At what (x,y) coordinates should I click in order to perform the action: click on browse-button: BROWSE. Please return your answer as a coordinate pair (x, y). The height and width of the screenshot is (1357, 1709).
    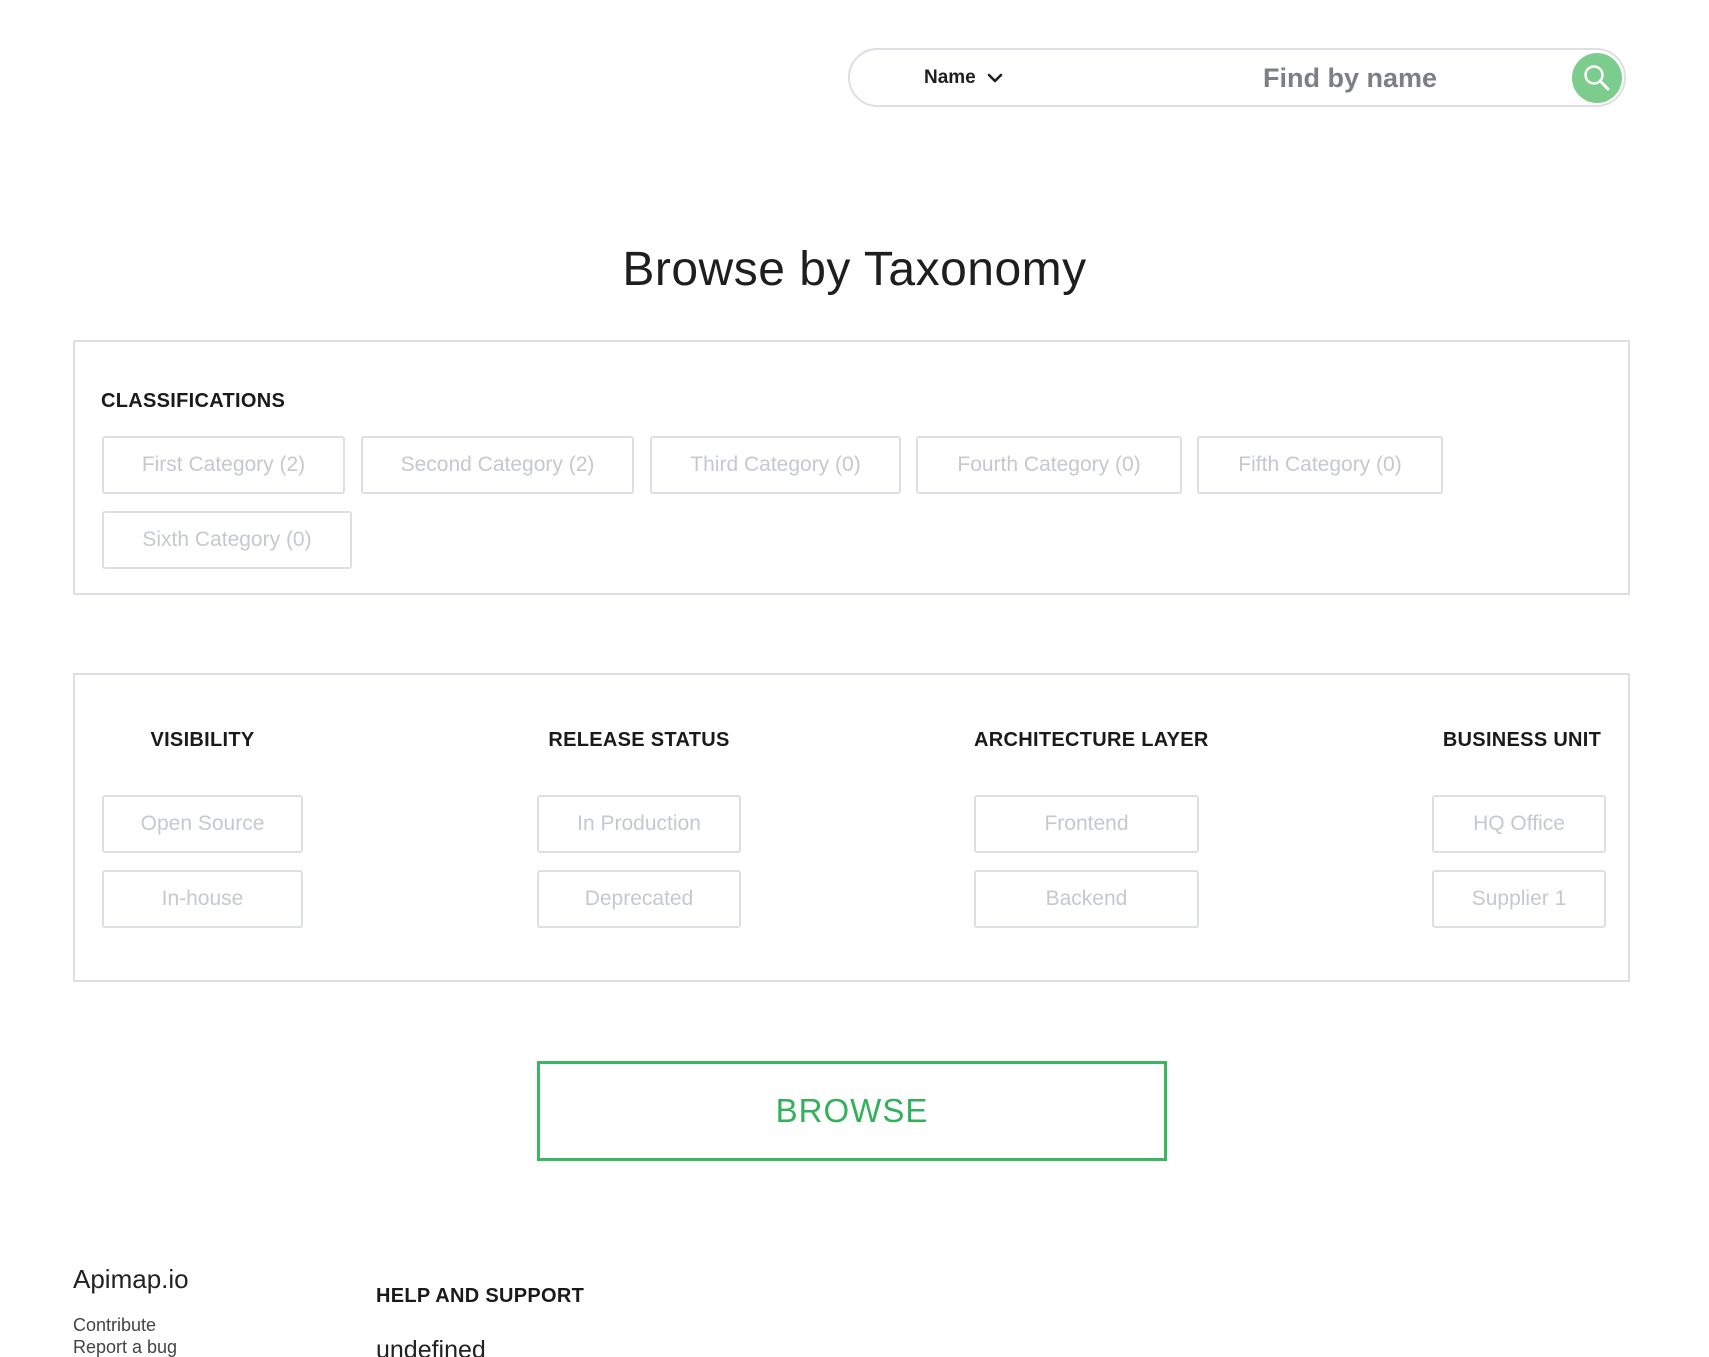
    Looking at the image, I should click on (852, 1111).